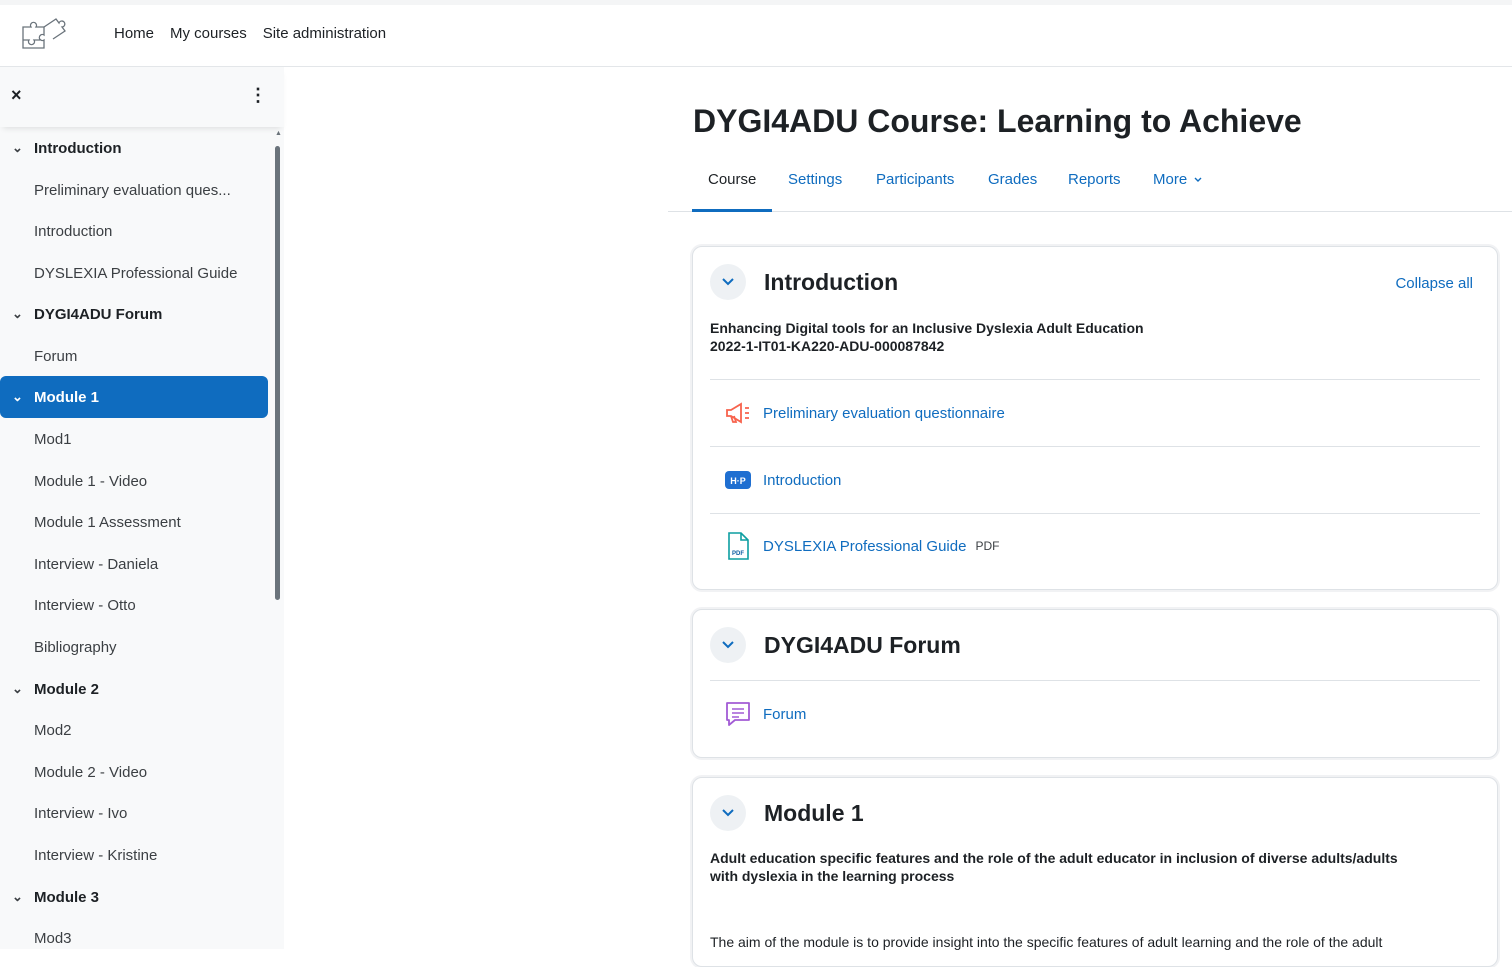 The width and height of the screenshot is (1512, 967). Describe the element at coordinates (1095, 683) in the screenshot. I see `section-card-forum: DYGI4ADU Forum Forum` at that location.